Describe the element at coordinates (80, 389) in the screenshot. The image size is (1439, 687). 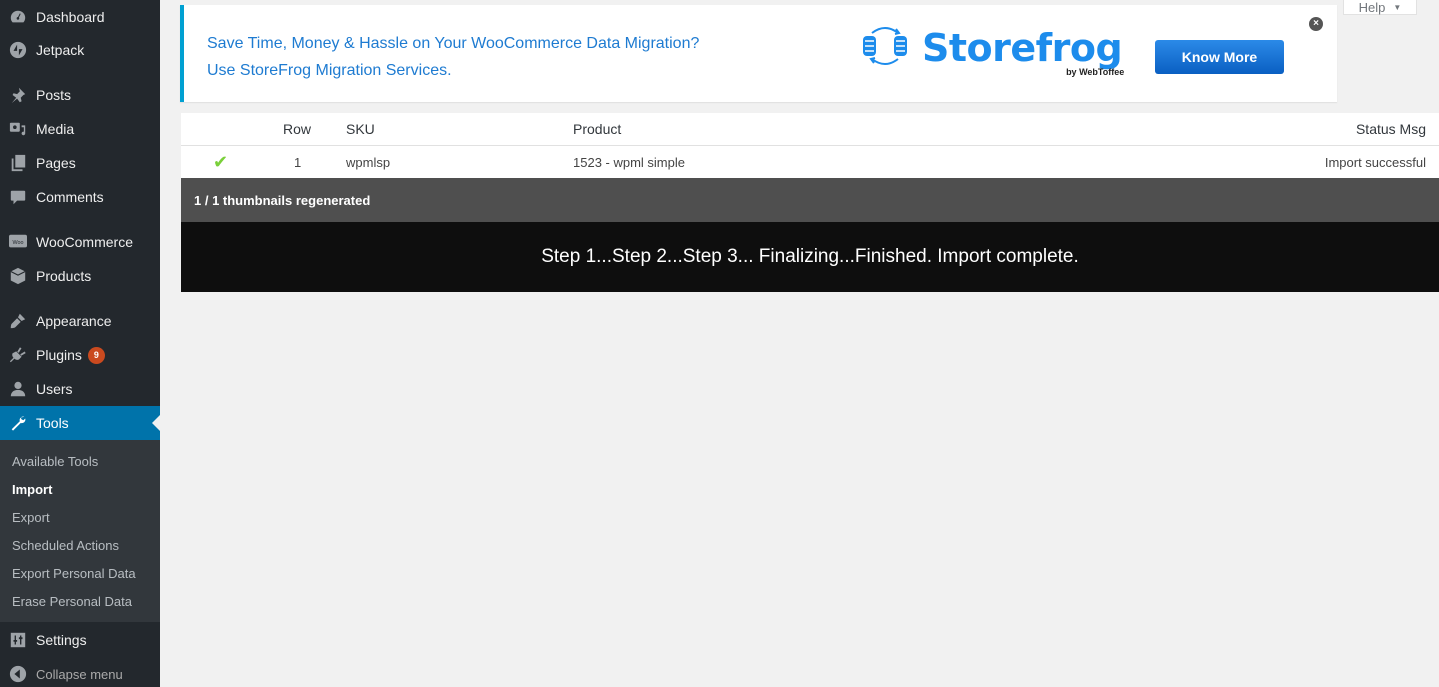
I see `sidebar-item-users: Users` at that location.